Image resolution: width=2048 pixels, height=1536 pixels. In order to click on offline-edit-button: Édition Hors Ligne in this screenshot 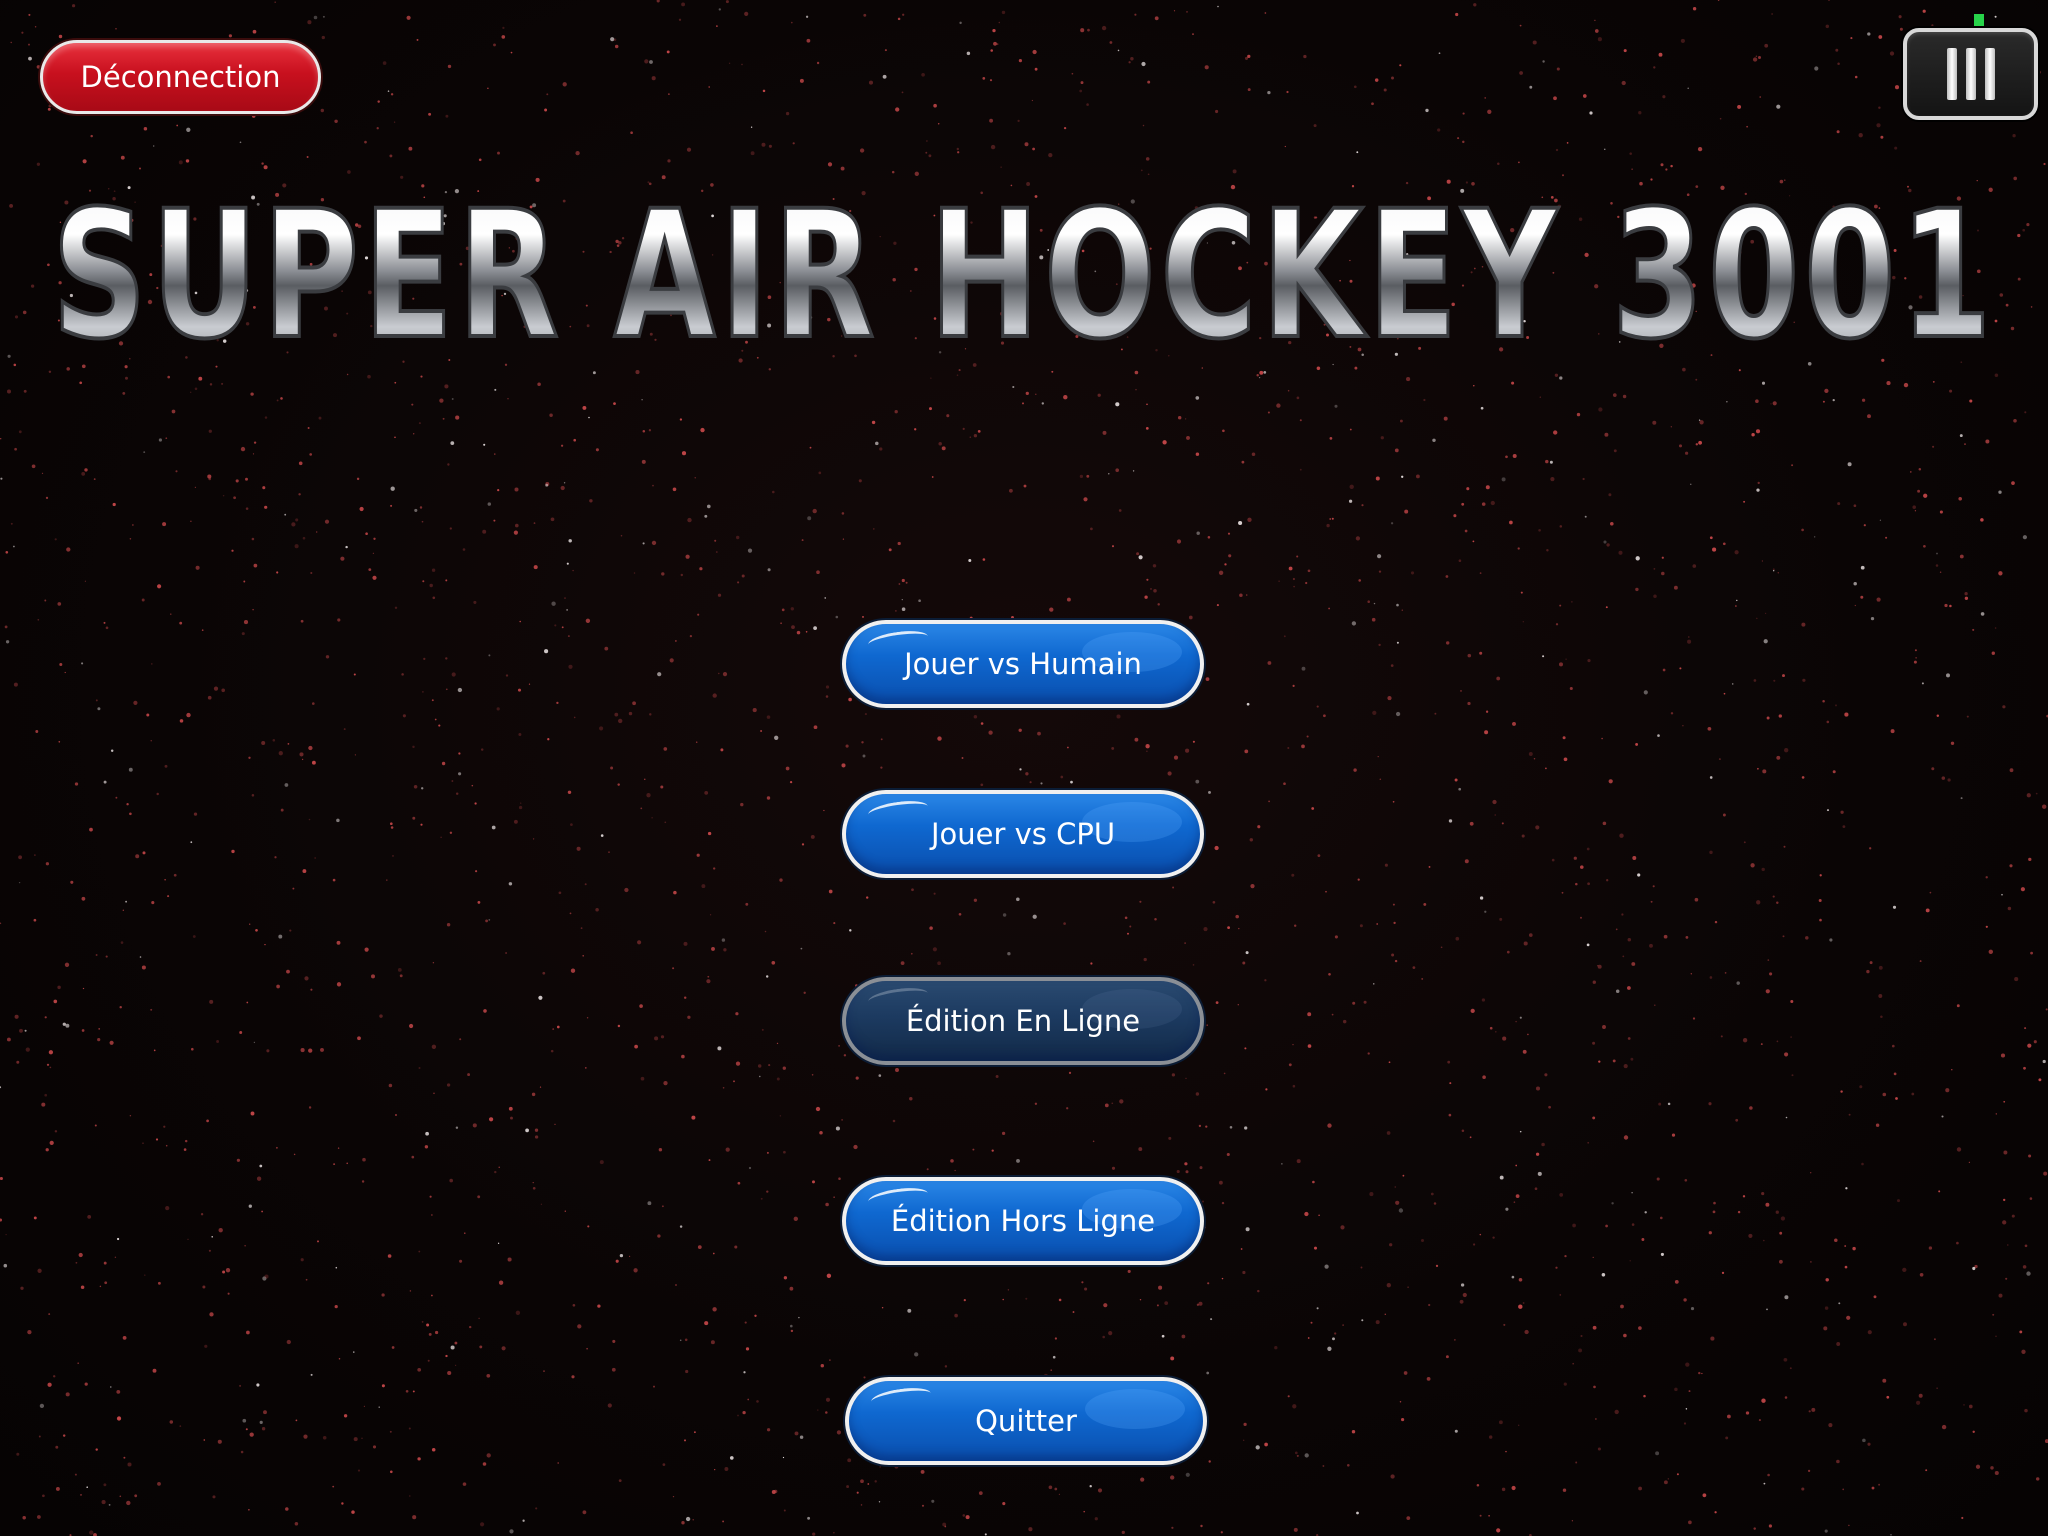, I will do `click(1023, 1221)`.